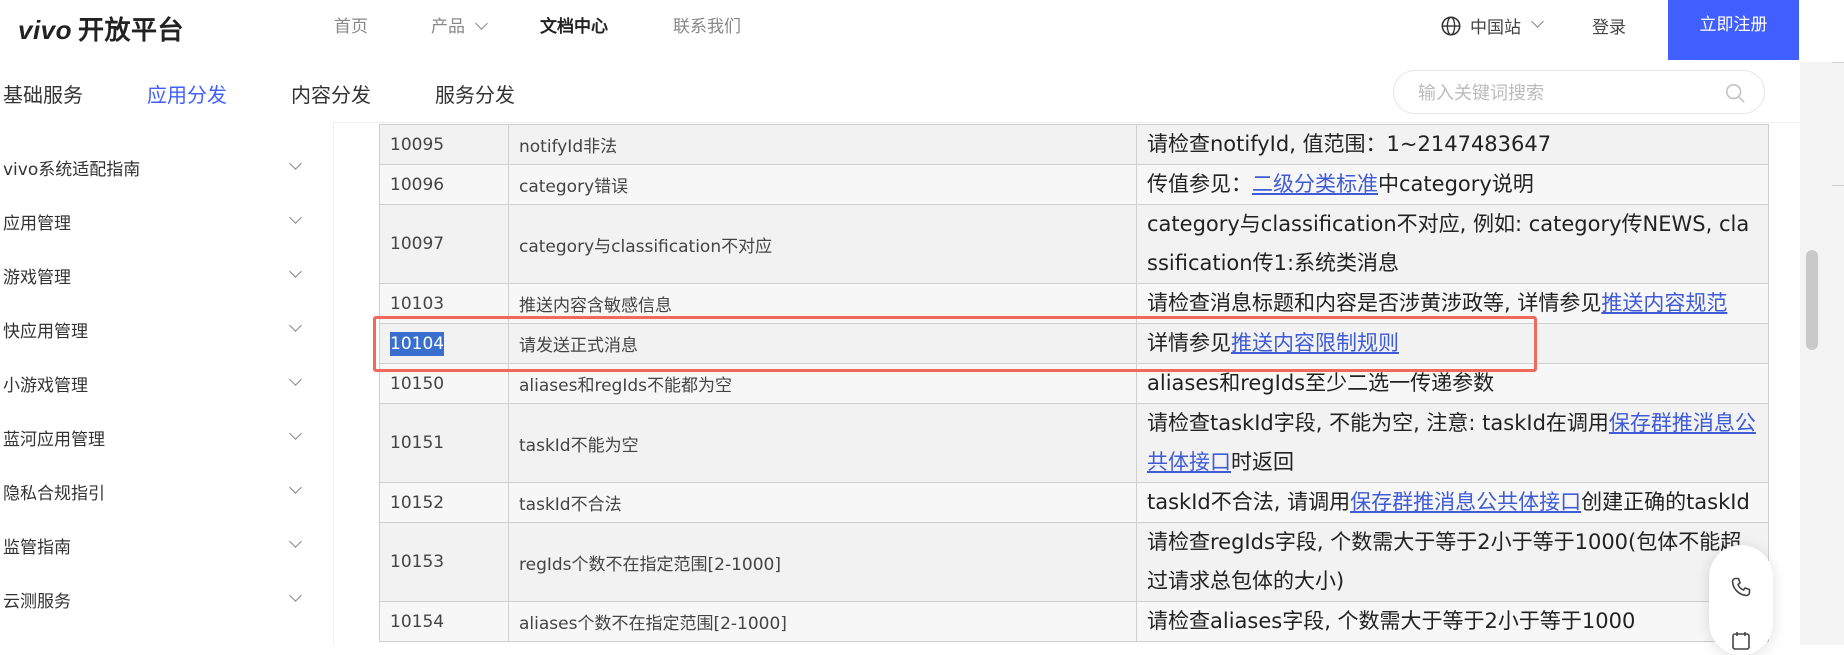  Describe the element at coordinates (822, 383) in the screenshot. I see `error-desc-cell: aliases和regIds不能都为空` at that location.